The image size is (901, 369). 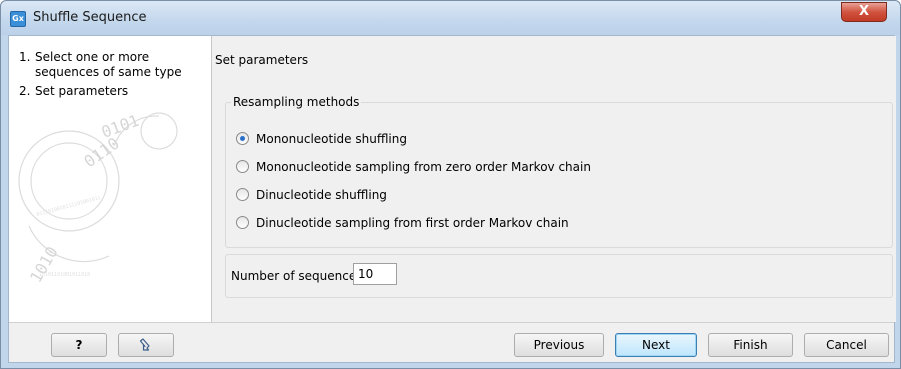 I want to click on number-of-sequences-label: Number of sequences:, so click(x=299, y=276).